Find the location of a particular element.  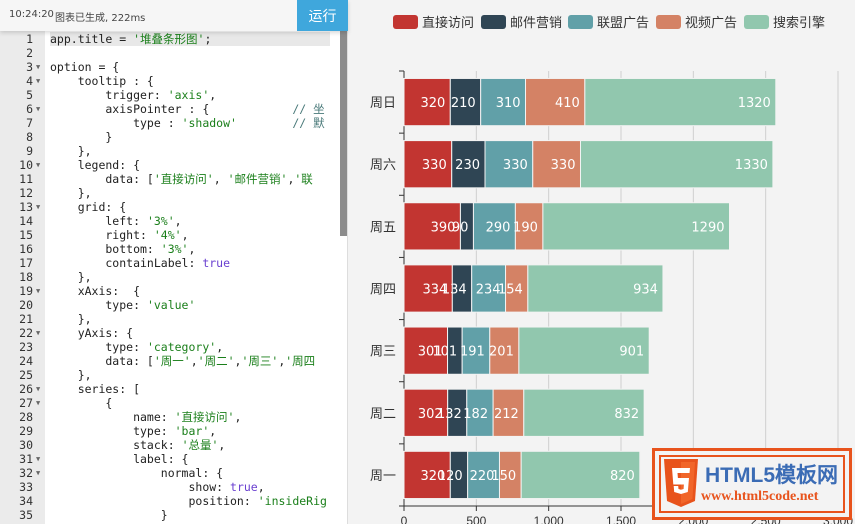

legend-item: 联盟广告 is located at coordinates (623, 23).